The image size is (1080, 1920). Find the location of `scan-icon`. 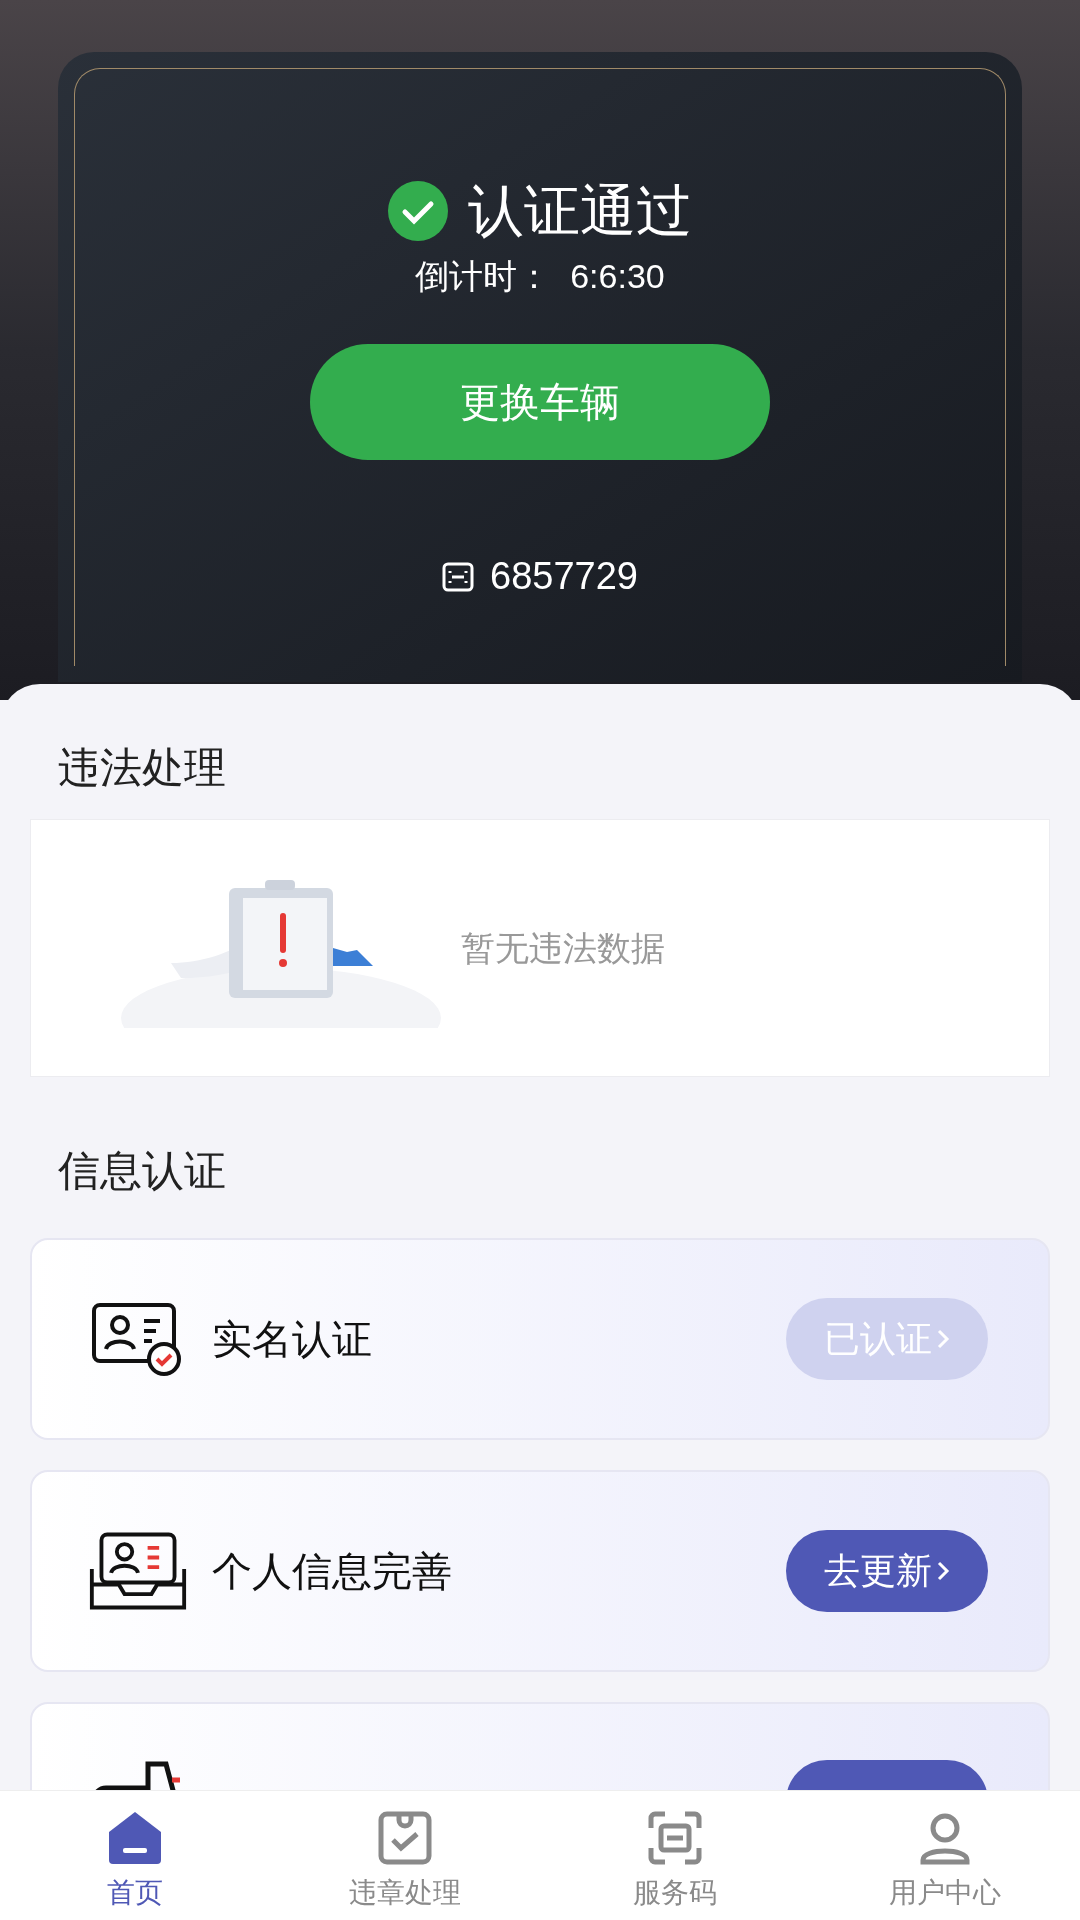

scan-icon is located at coordinates (675, 1838).